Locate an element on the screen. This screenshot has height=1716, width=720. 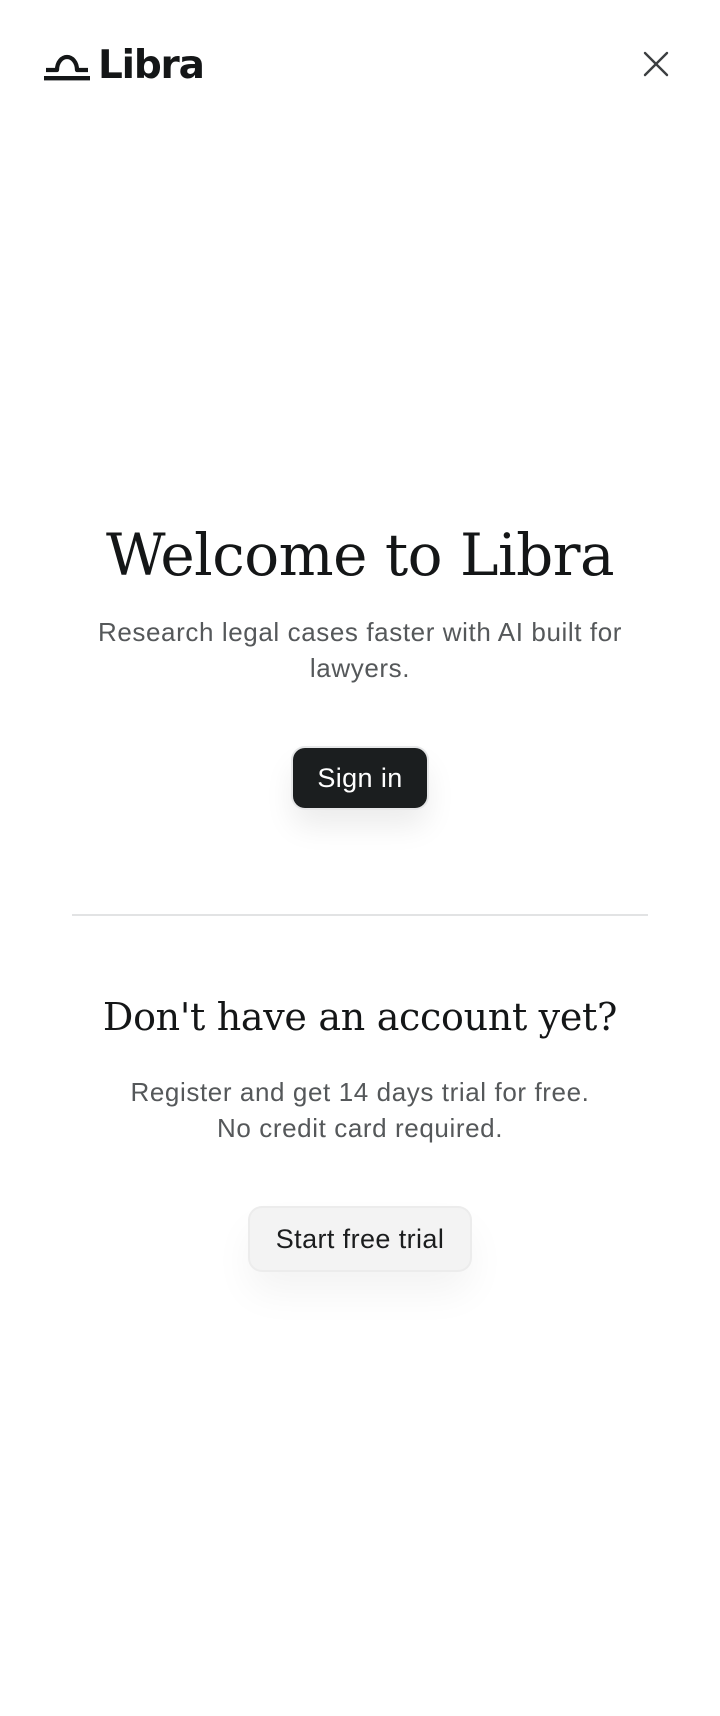
register-line-2: No credit card required. is located at coordinates (360, 1128).